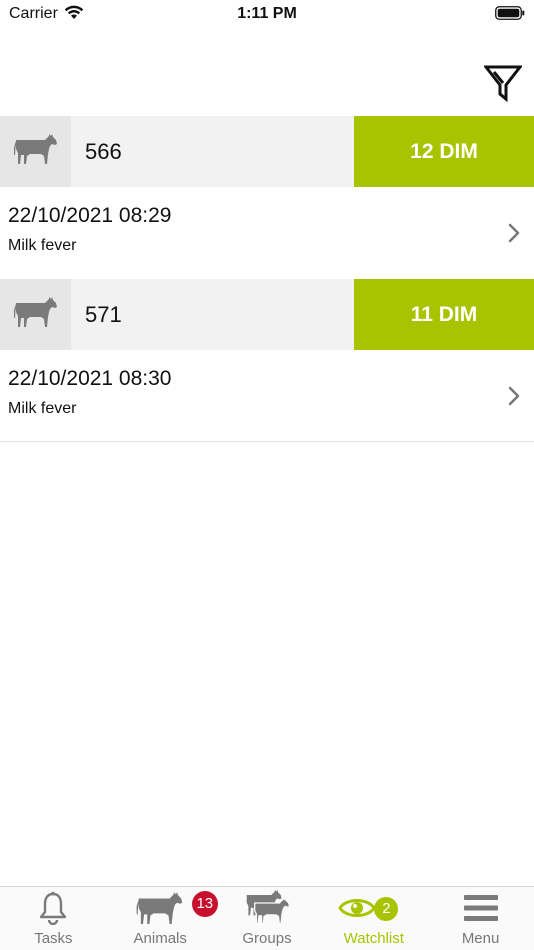  Describe the element at coordinates (267, 72) in the screenshot. I see `navigation-bar` at that location.